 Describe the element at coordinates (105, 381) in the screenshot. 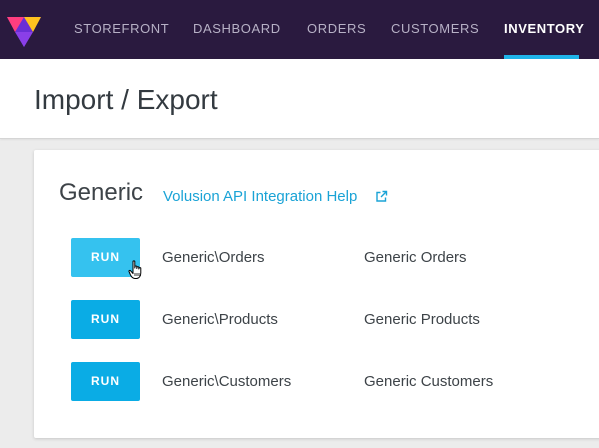

I see `run-customers-button: RUN` at that location.